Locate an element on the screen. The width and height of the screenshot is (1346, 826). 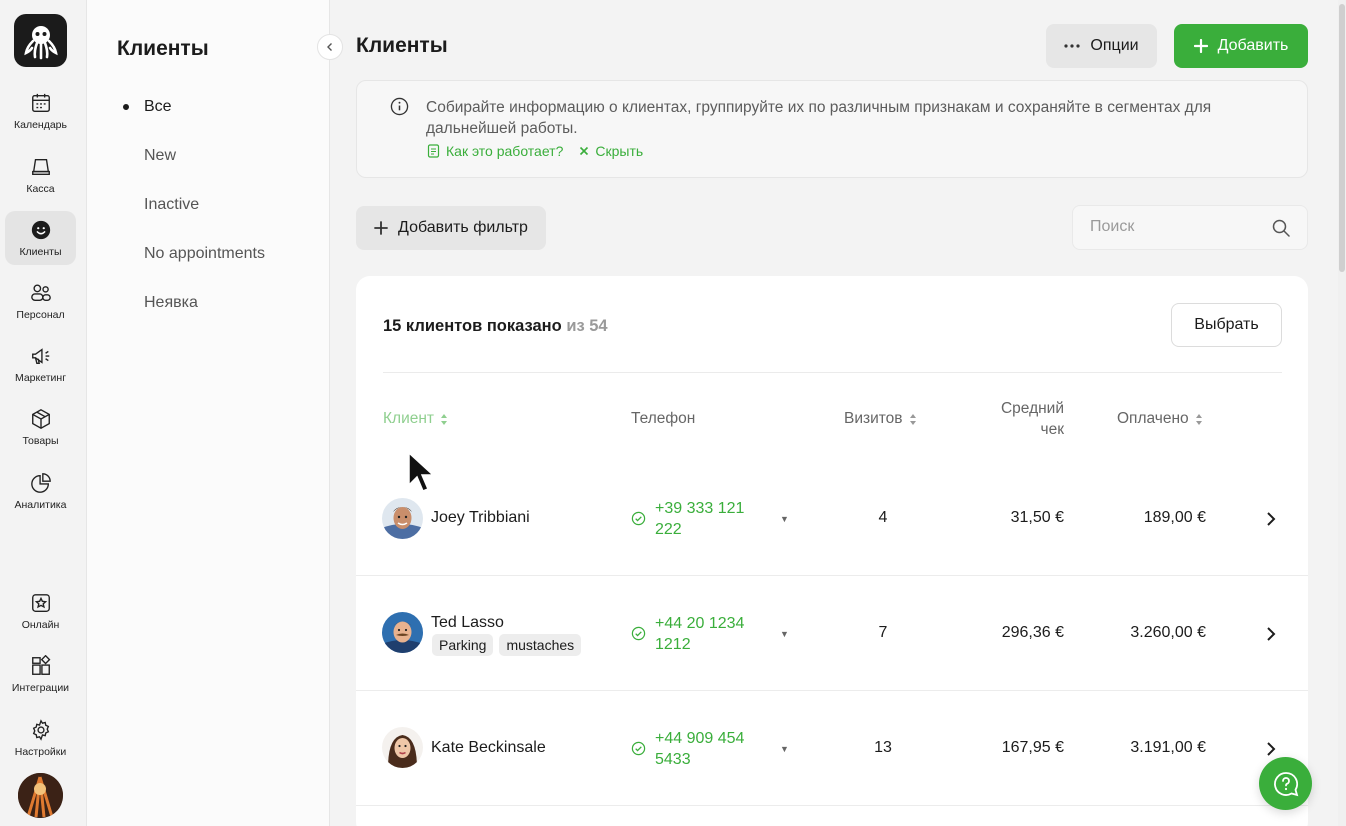
client-phone: +44 909 454 5433 is located at coordinates (710, 749).